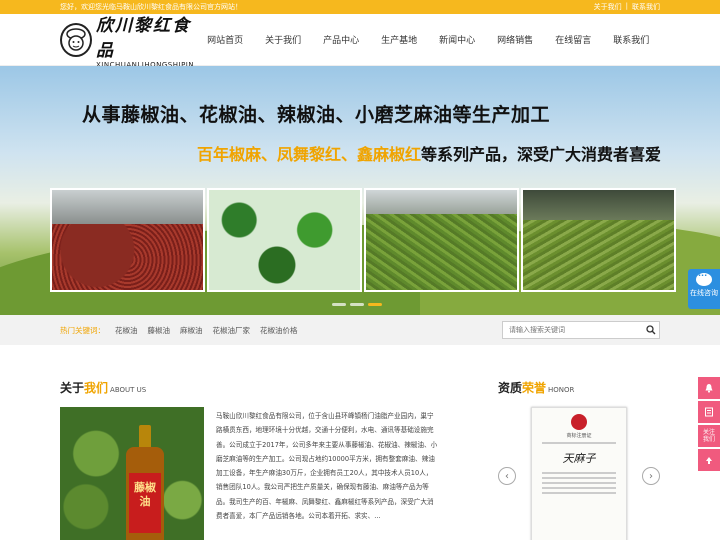 This screenshot has height=540, width=720. I want to click on honor-title-highlight: 荣誉, so click(534, 388).